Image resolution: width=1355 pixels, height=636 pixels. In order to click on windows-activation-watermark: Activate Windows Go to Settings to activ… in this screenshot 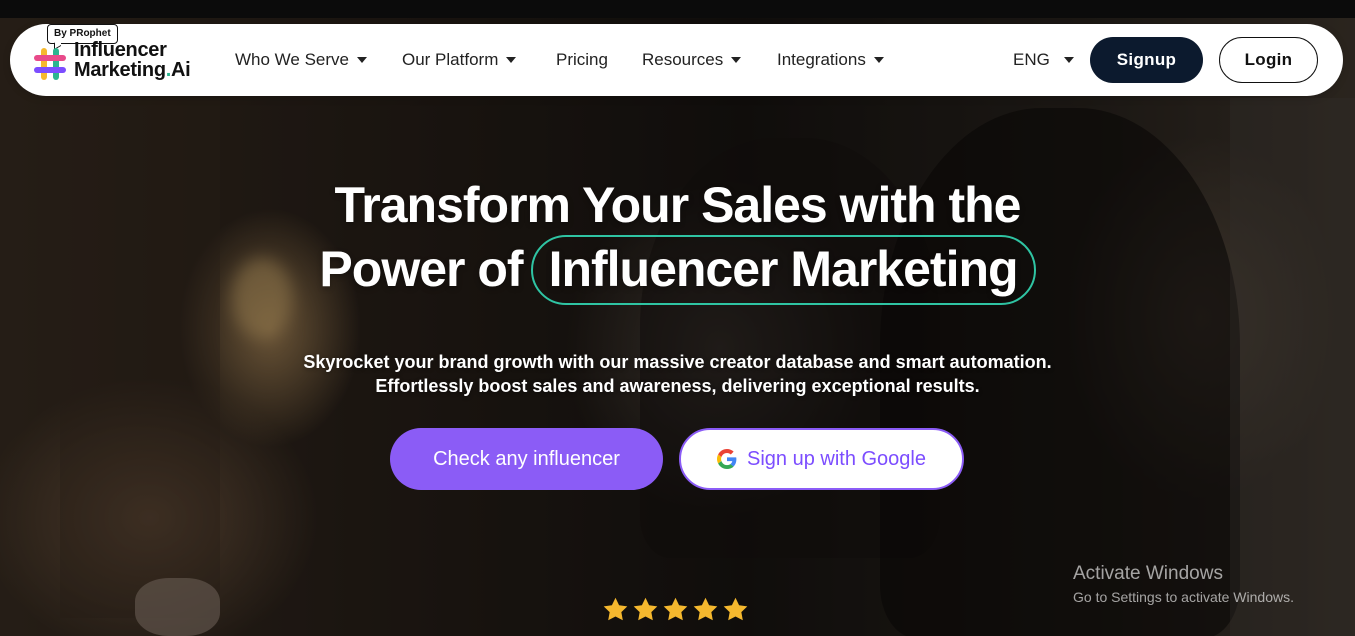, I will do `click(1183, 585)`.